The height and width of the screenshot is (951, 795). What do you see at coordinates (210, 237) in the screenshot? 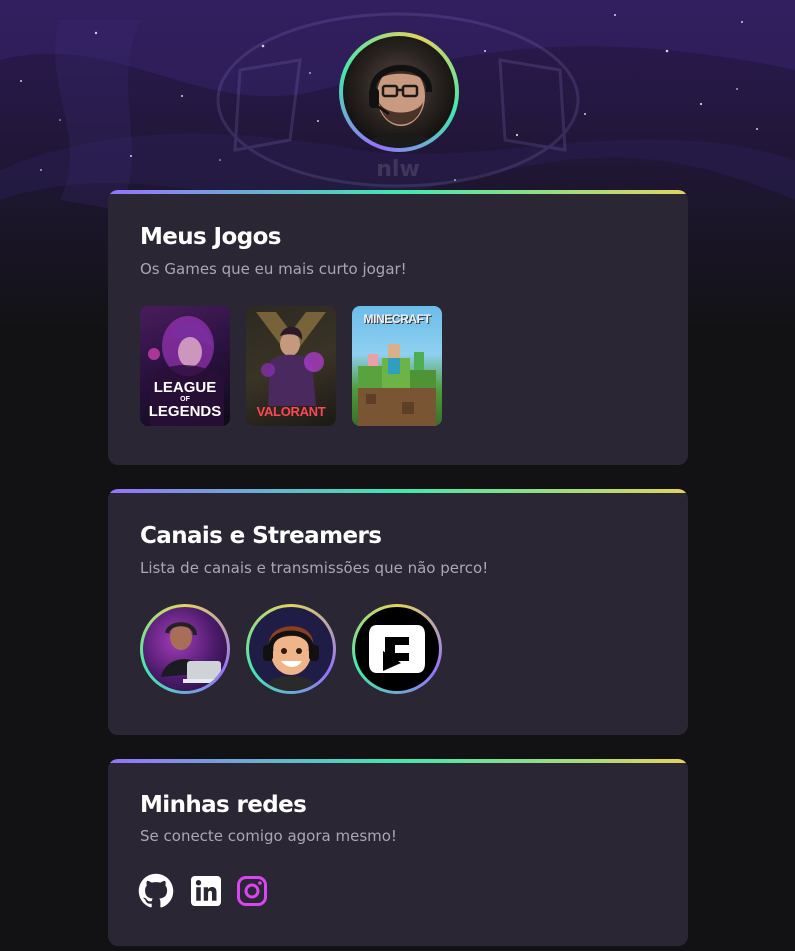
I see `games-card-title: Meus Jogos` at bounding box center [210, 237].